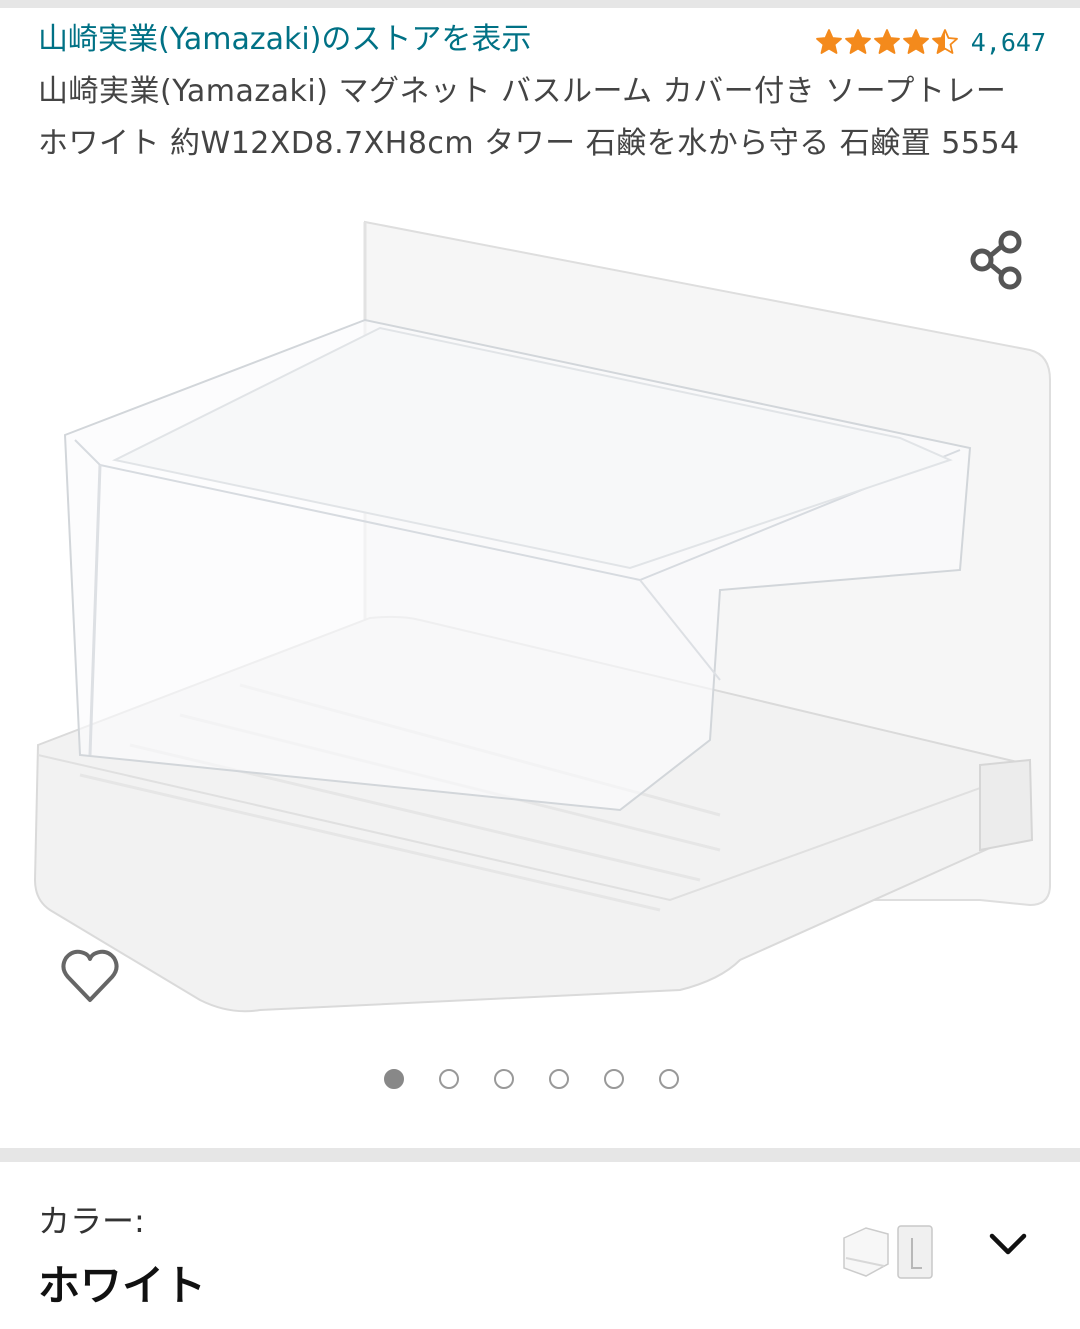 This screenshot has width=1080, height=1329. What do you see at coordinates (540, 1155) in the screenshot?
I see `section-divider` at bounding box center [540, 1155].